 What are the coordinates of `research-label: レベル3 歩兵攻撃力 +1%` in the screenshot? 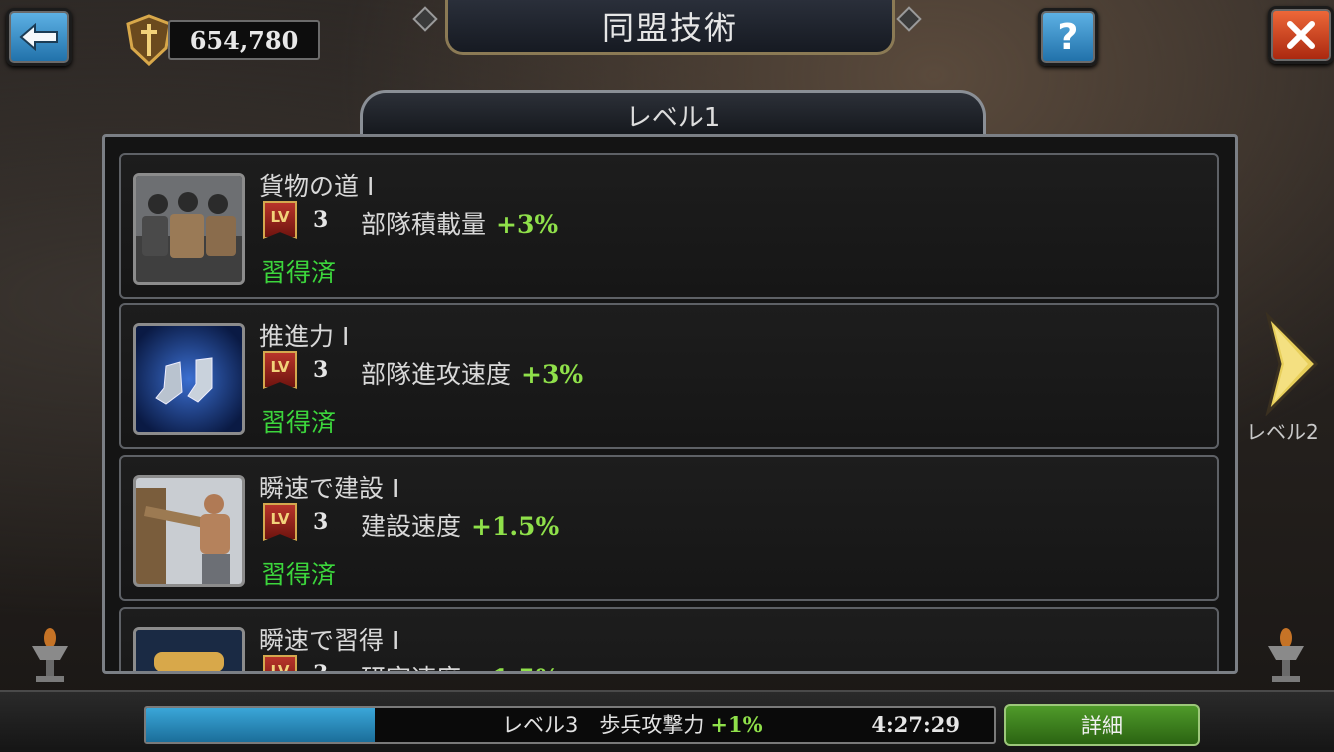 It's located at (632, 725).